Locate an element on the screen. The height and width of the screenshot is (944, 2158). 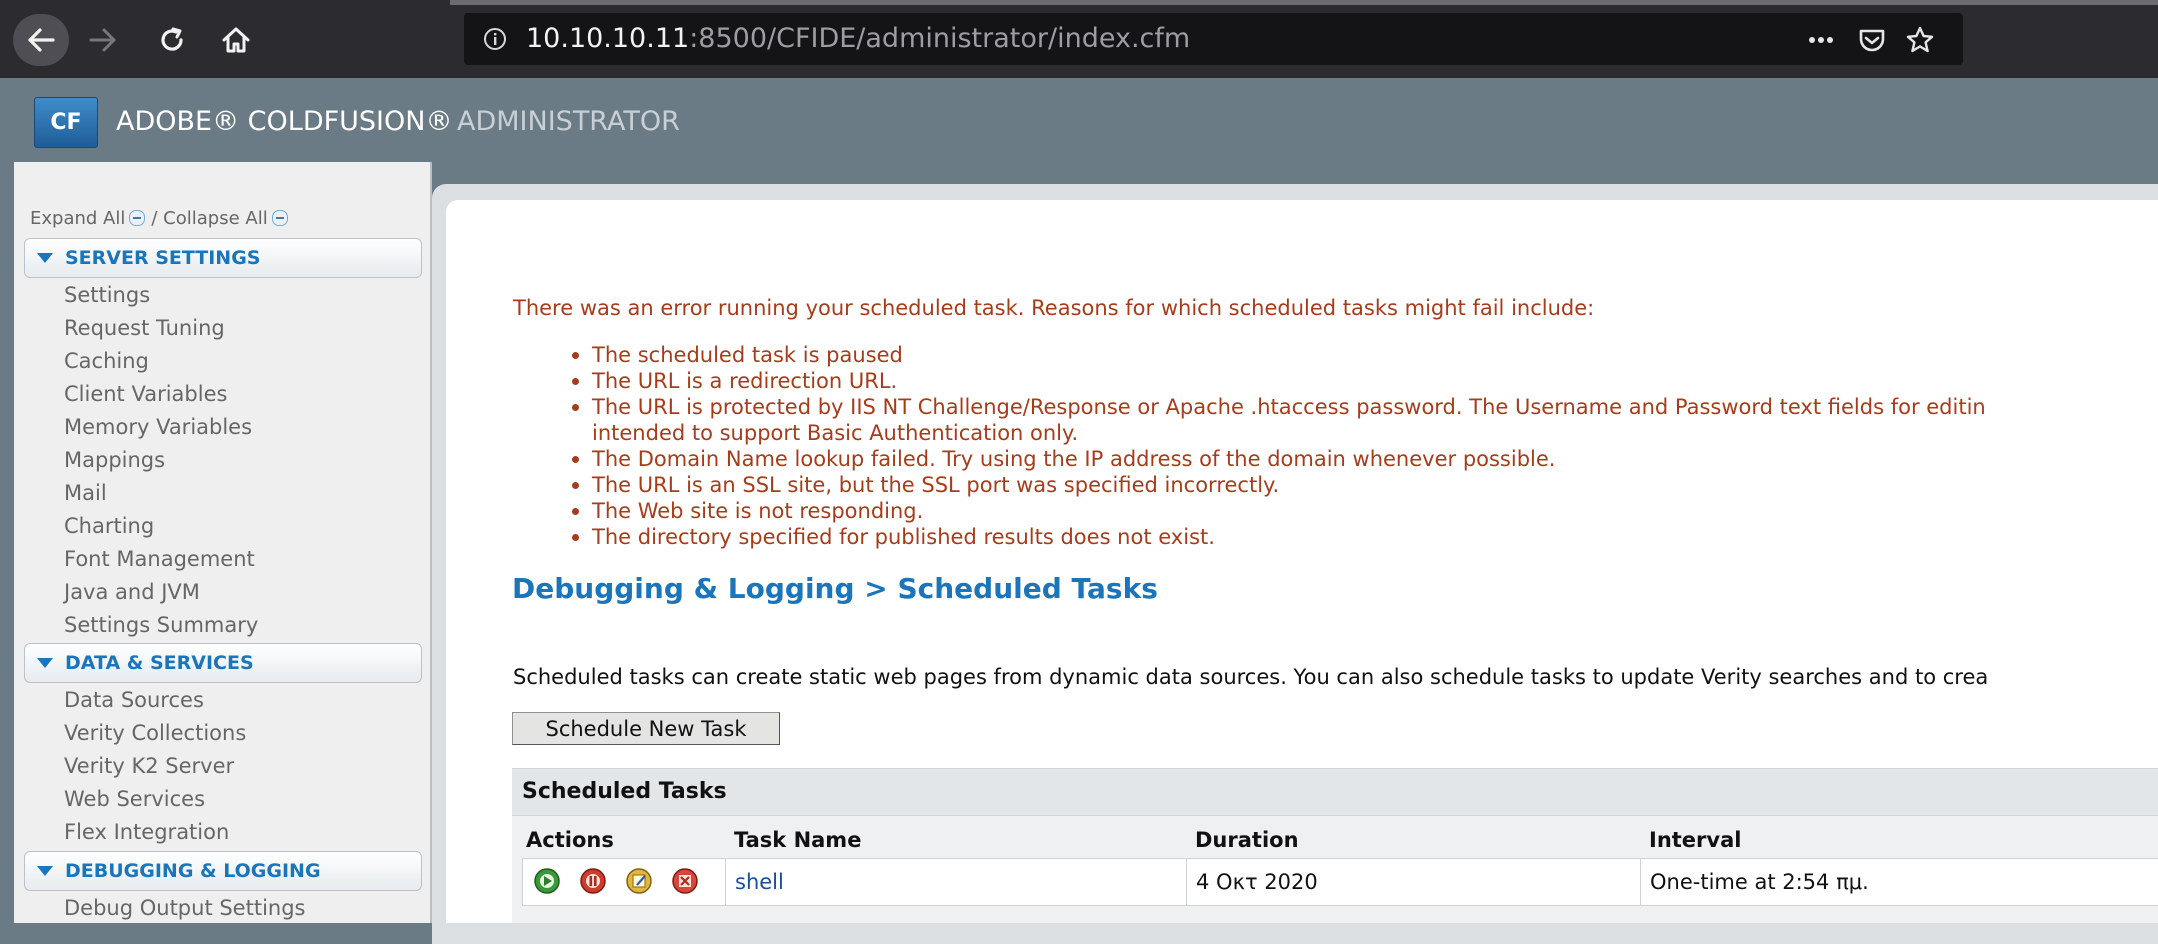
sidebar-item-debug-output-settings: Debug Output Settings is located at coordinates (185, 908).